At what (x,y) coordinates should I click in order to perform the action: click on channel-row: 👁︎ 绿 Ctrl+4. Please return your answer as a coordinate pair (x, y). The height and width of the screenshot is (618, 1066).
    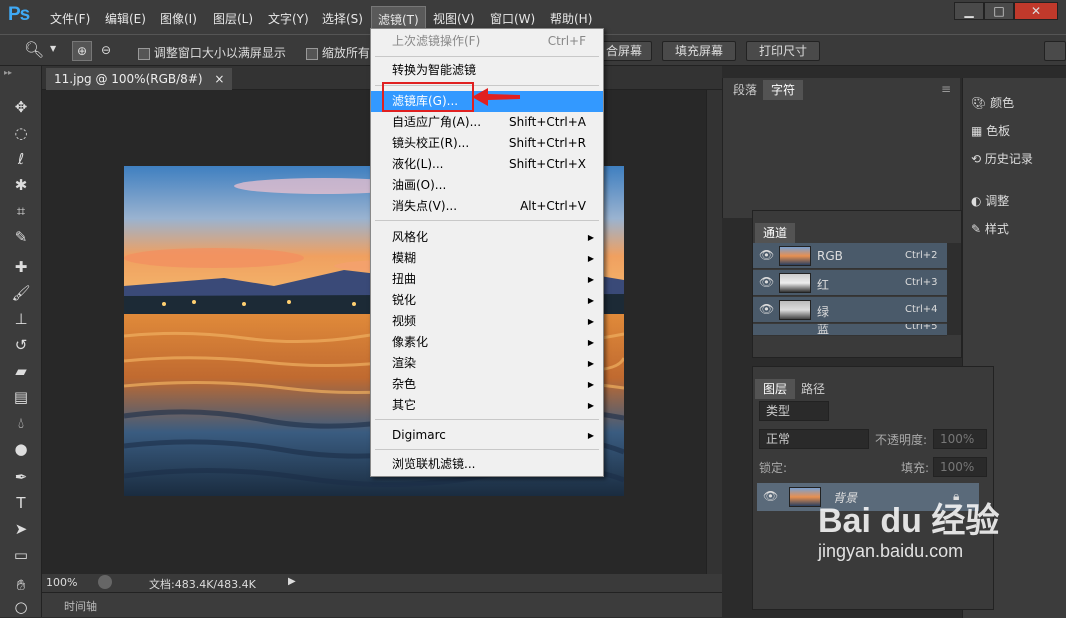
    Looking at the image, I should click on (850, 310).